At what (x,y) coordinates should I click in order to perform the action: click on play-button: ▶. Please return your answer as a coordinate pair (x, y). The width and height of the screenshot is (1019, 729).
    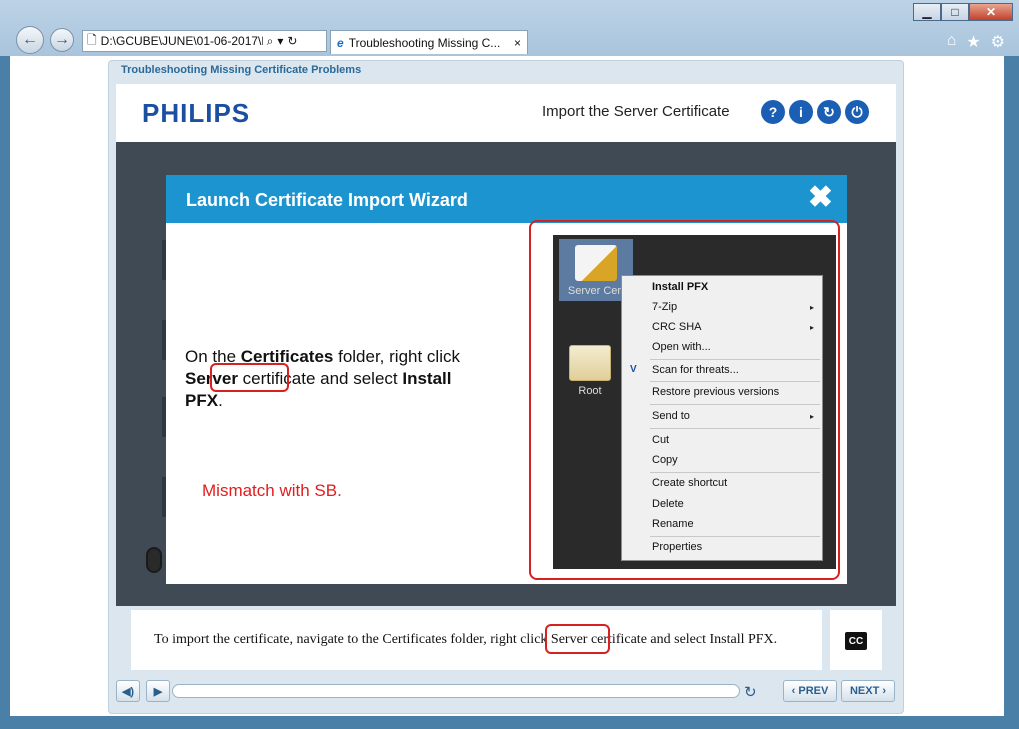
    Looking at the image, I should click on (158, 691).